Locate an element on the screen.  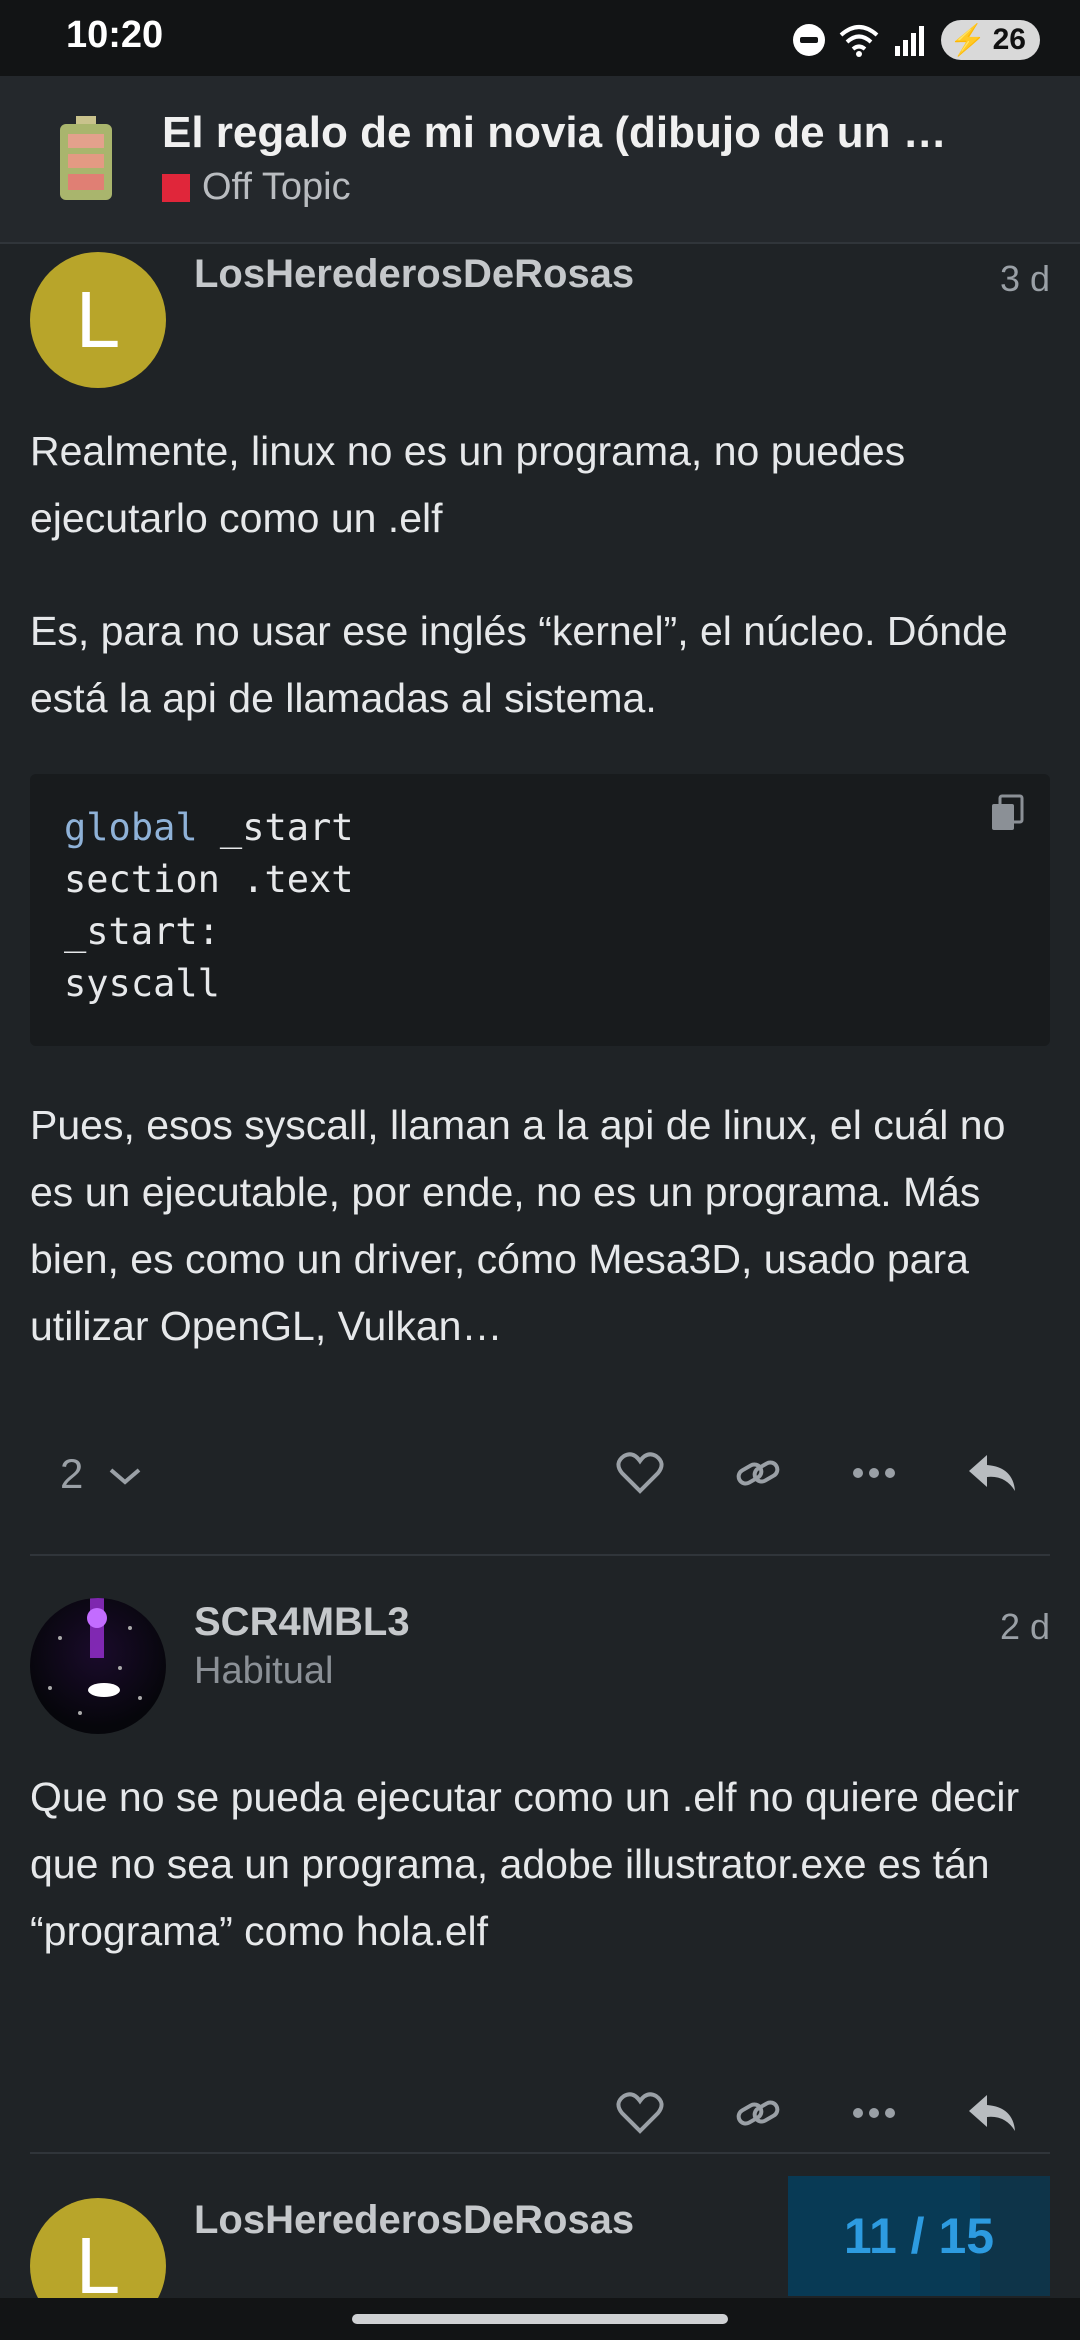
post-actions: 2 is located at coordinates (540, 1473).